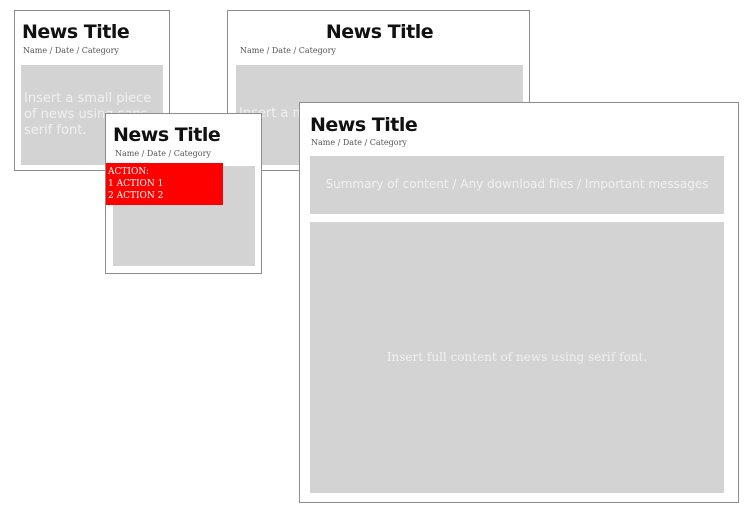 The width and height of the screenshot is (751, 516). I want to click on action-header: ACTION:, so click(128, 172).